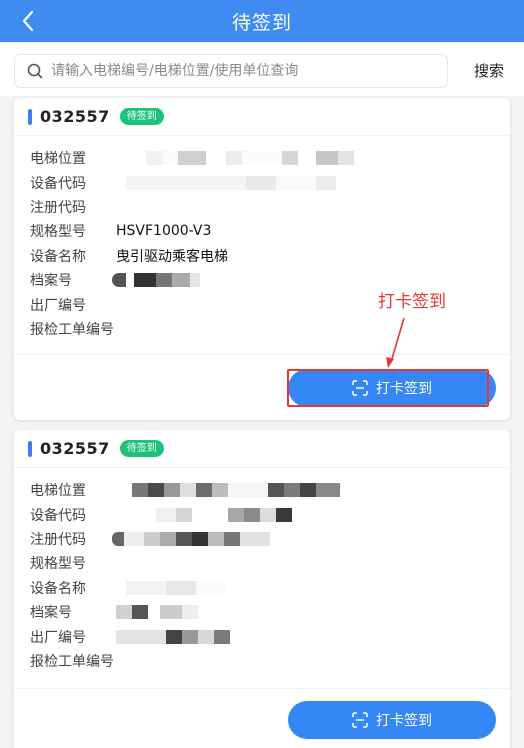 This screenshot has width=524, height=748. I want to click on field-row: 设备名称, so click(270, 588).